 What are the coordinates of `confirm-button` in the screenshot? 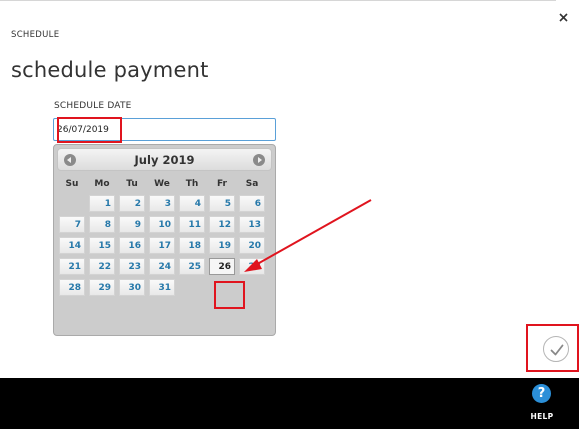 It's located at (556, 349).